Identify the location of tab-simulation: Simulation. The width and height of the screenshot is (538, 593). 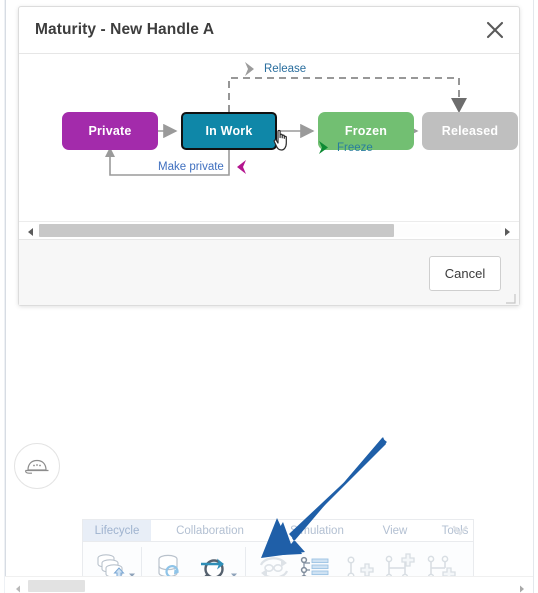
(317, 531).